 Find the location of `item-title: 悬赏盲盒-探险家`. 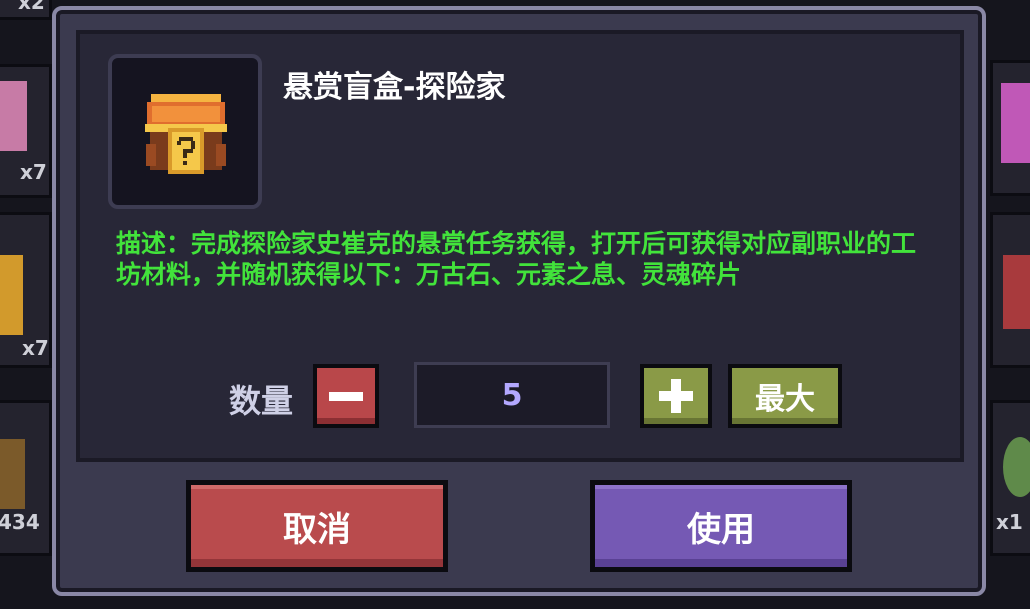

item-title: 悬赏盲盒-探险家 is located at coordinates (394, 87).